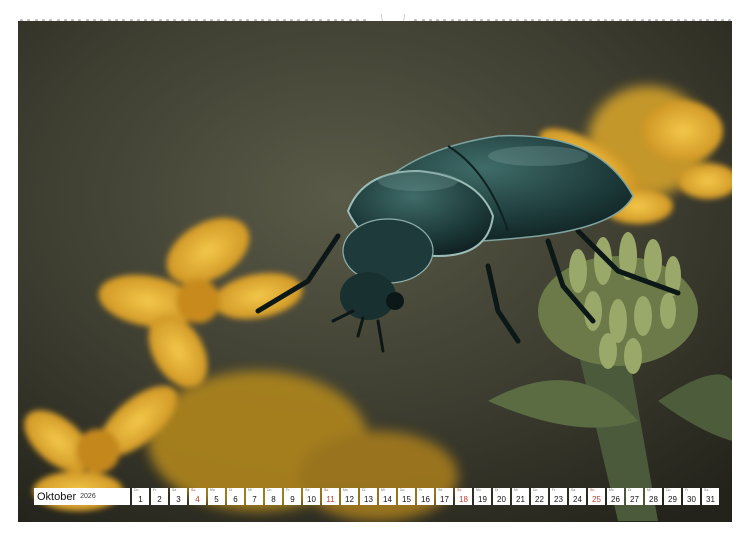  I want to click on day-cell: Sa 24, so click(577, 496).